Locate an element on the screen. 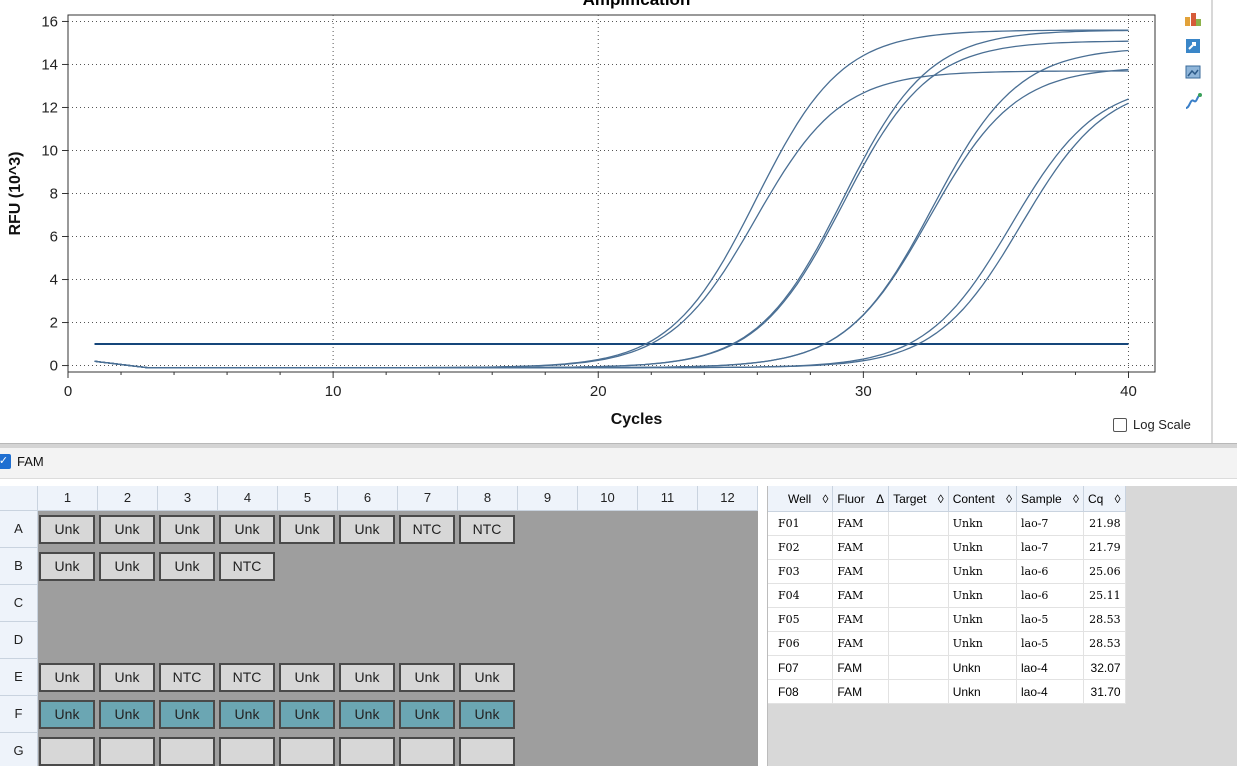 The image size is (1237, 766). table-row: F05 FAM Unkn lao-5 28.53 is located at coordinates (947, 619).